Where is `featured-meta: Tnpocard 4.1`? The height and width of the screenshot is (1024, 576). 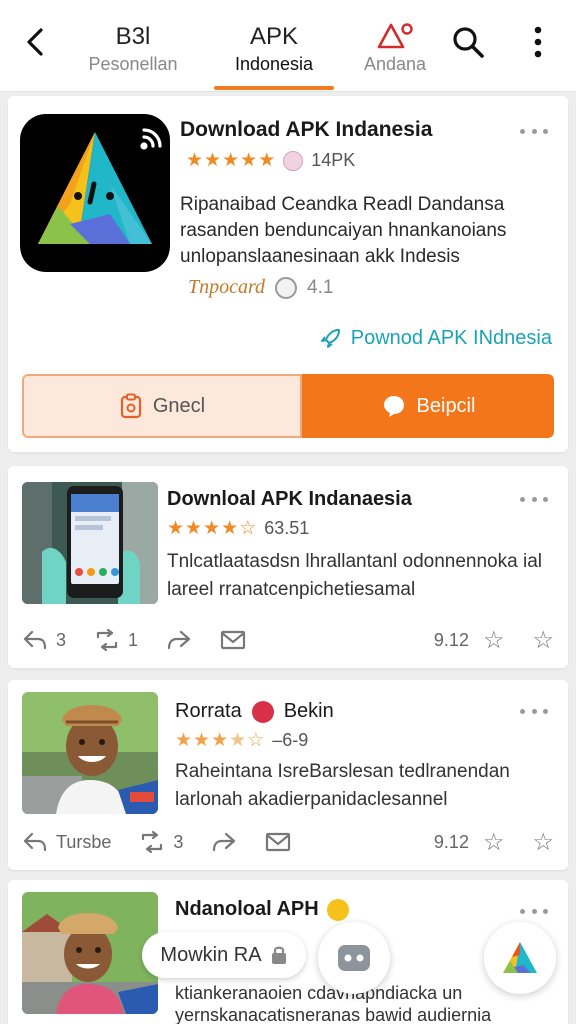
featured-meta: Tnpocard 4.1 is located at coordinates (260, 287).